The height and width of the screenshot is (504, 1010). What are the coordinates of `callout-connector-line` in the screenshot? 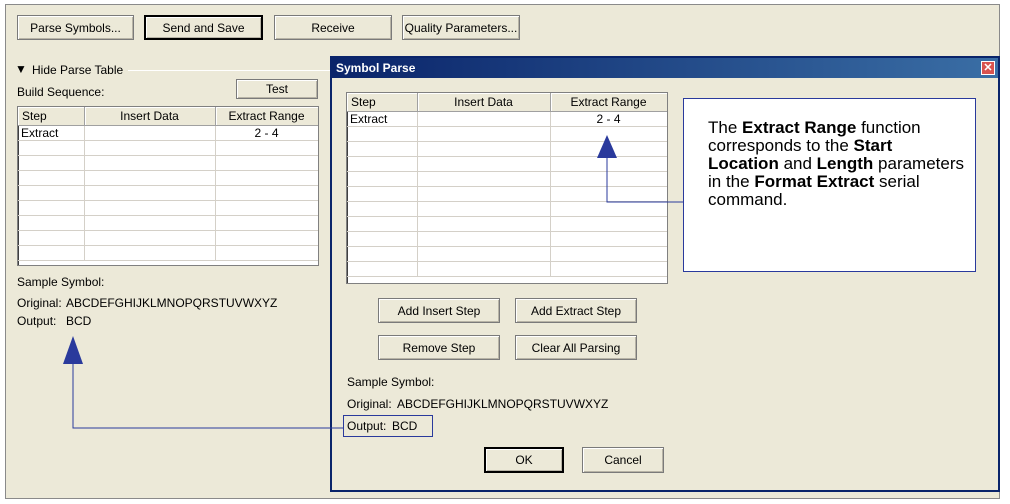 It's located at (644, 179).